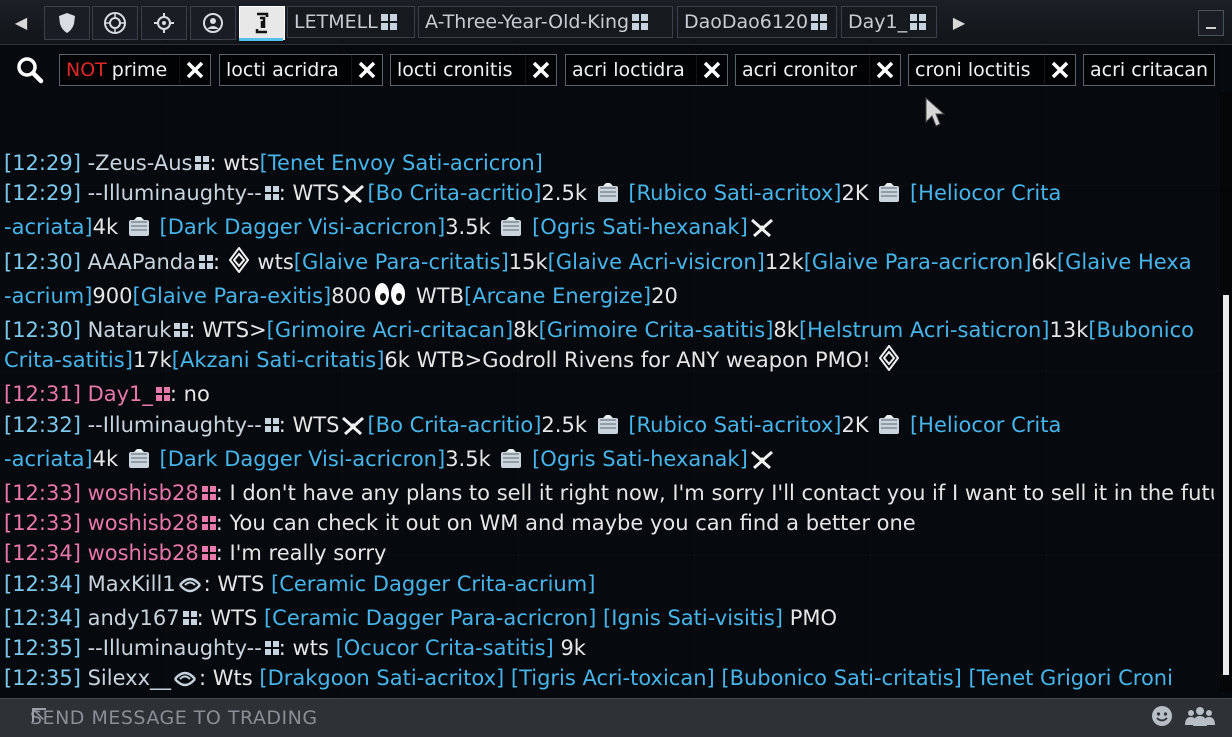 The image size is (1232, 737). I want to click on item-link: -acrium], so click(48, 296).